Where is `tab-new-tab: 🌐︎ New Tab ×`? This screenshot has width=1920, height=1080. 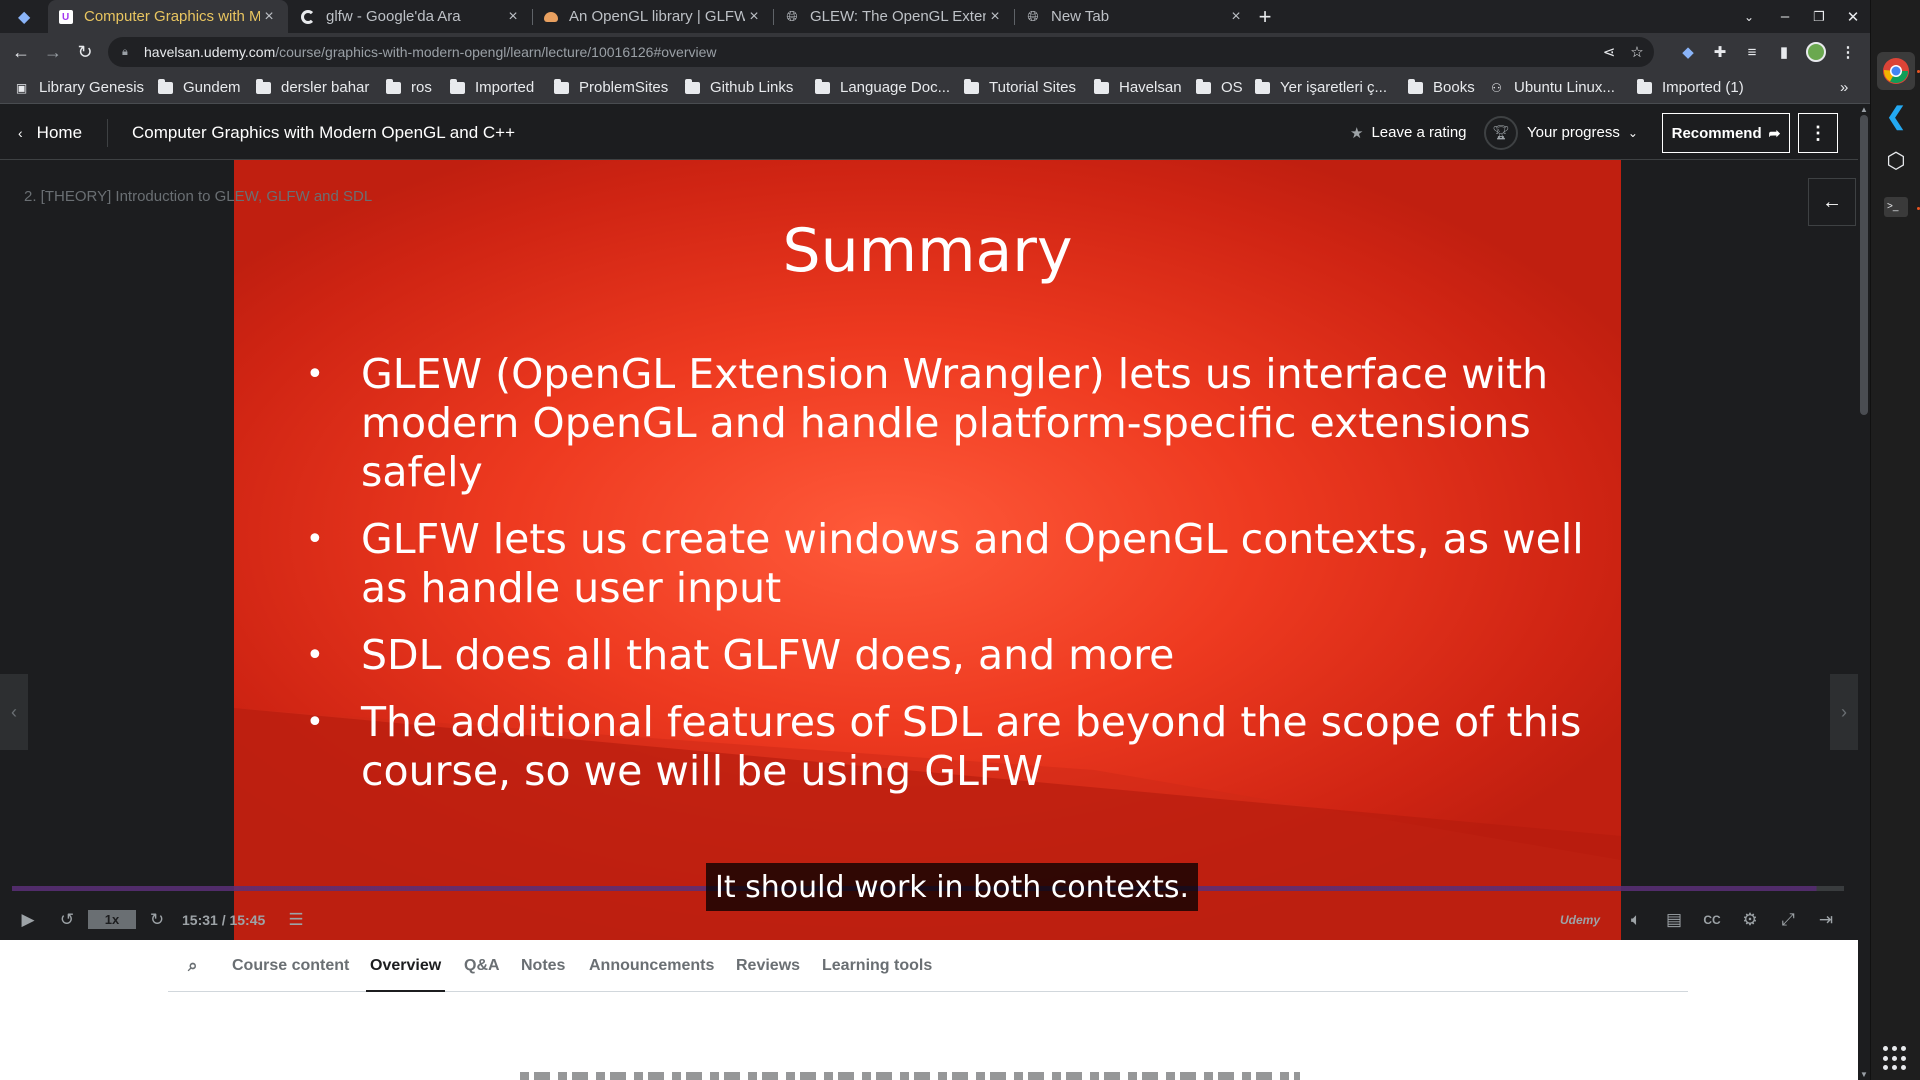 tab-new-tab: 🌐︎ New Tab × is located at coordinates (1135, 16).